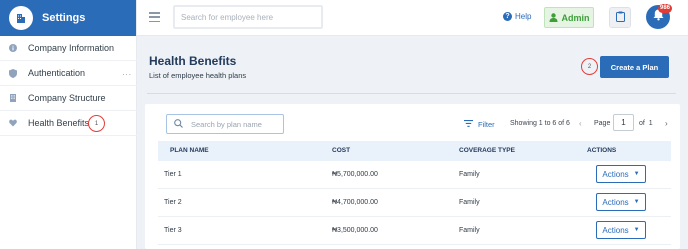 This screenshot has height=249, width=688. I want to click on plan-search-field, so click(225, 124).